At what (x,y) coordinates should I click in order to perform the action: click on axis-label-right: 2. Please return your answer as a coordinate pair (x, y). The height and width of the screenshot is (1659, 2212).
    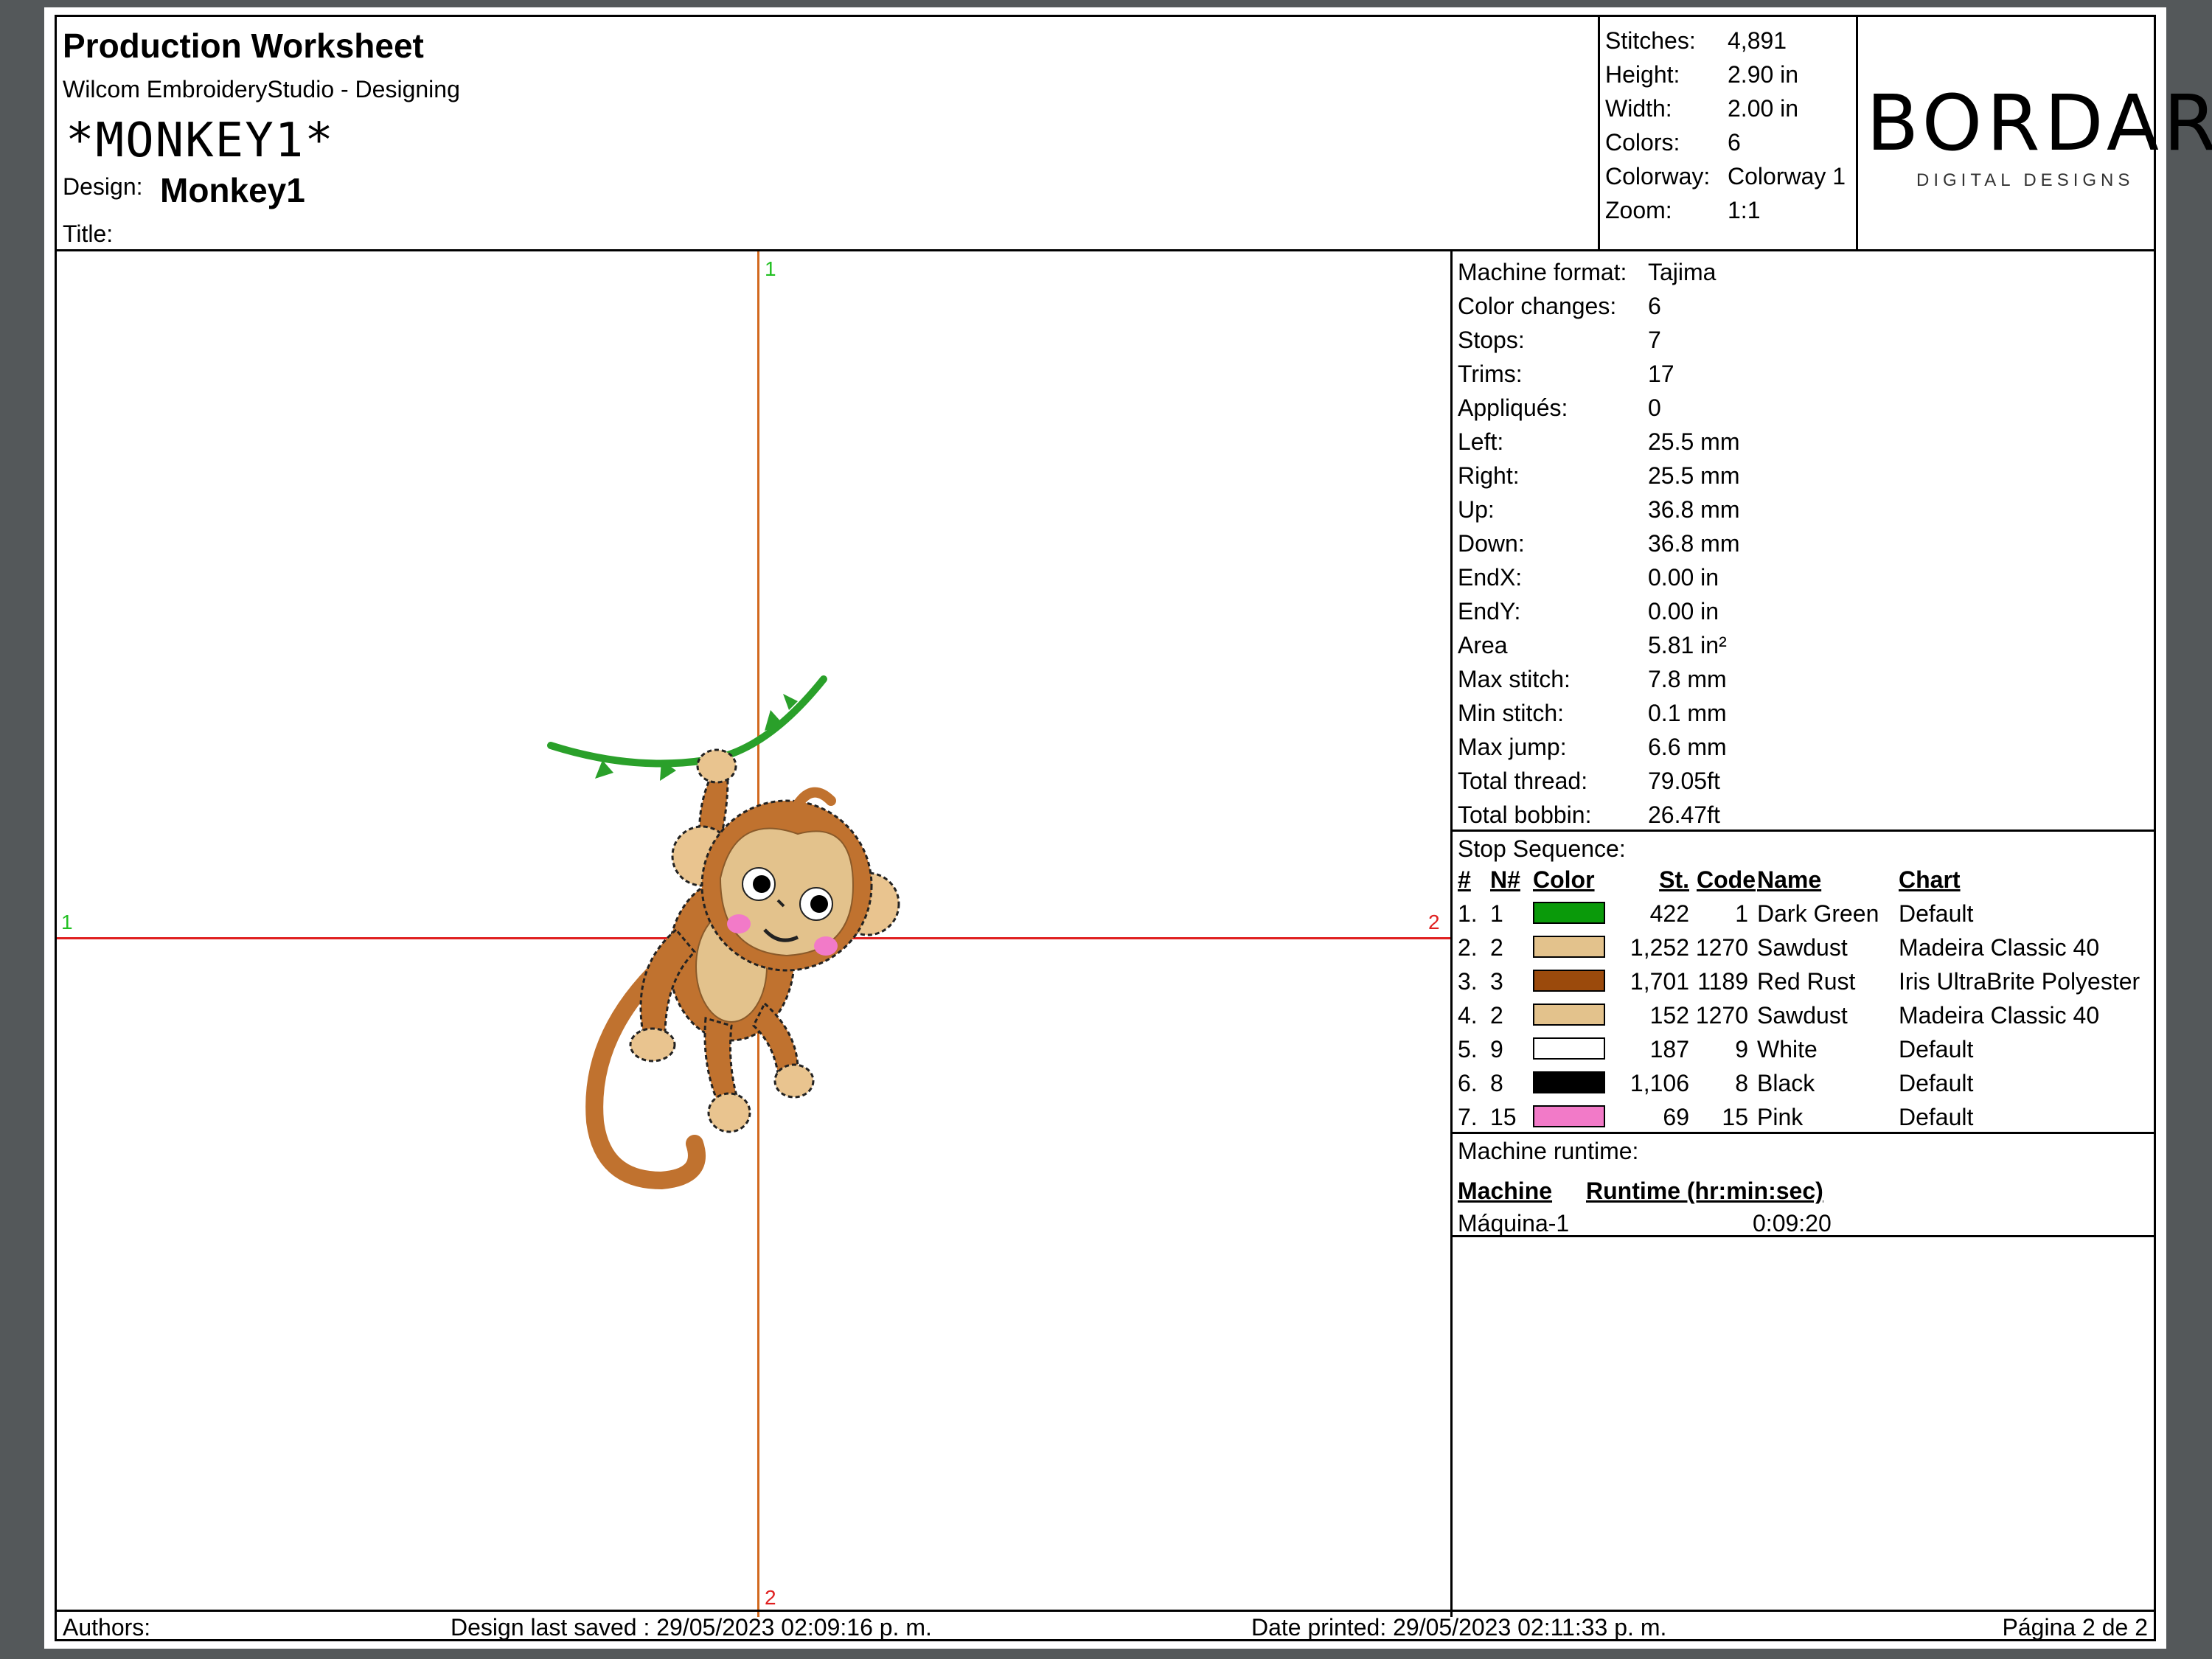
    Looking at the image, I should click on (1434, 922).